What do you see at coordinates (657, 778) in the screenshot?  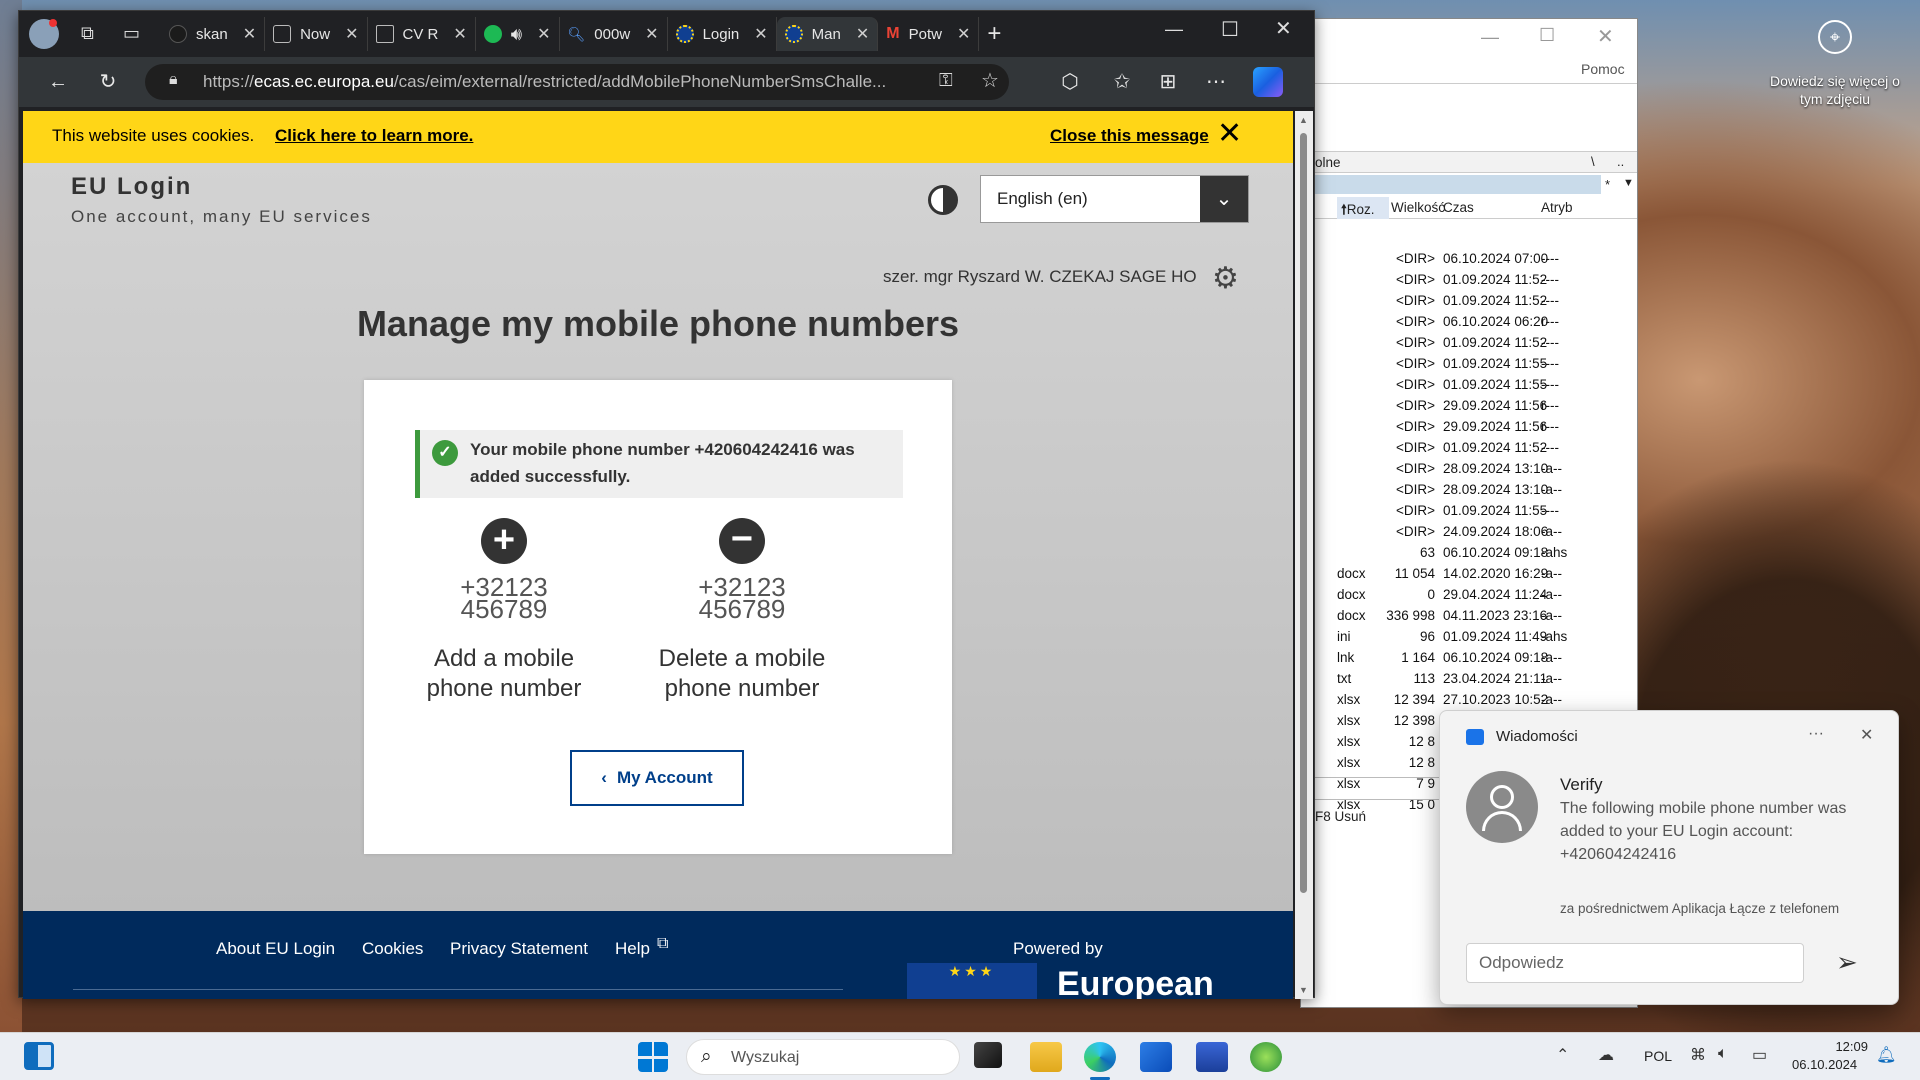 I see `my-account-button: ‹ My Account` at bounding box center [657, 778].